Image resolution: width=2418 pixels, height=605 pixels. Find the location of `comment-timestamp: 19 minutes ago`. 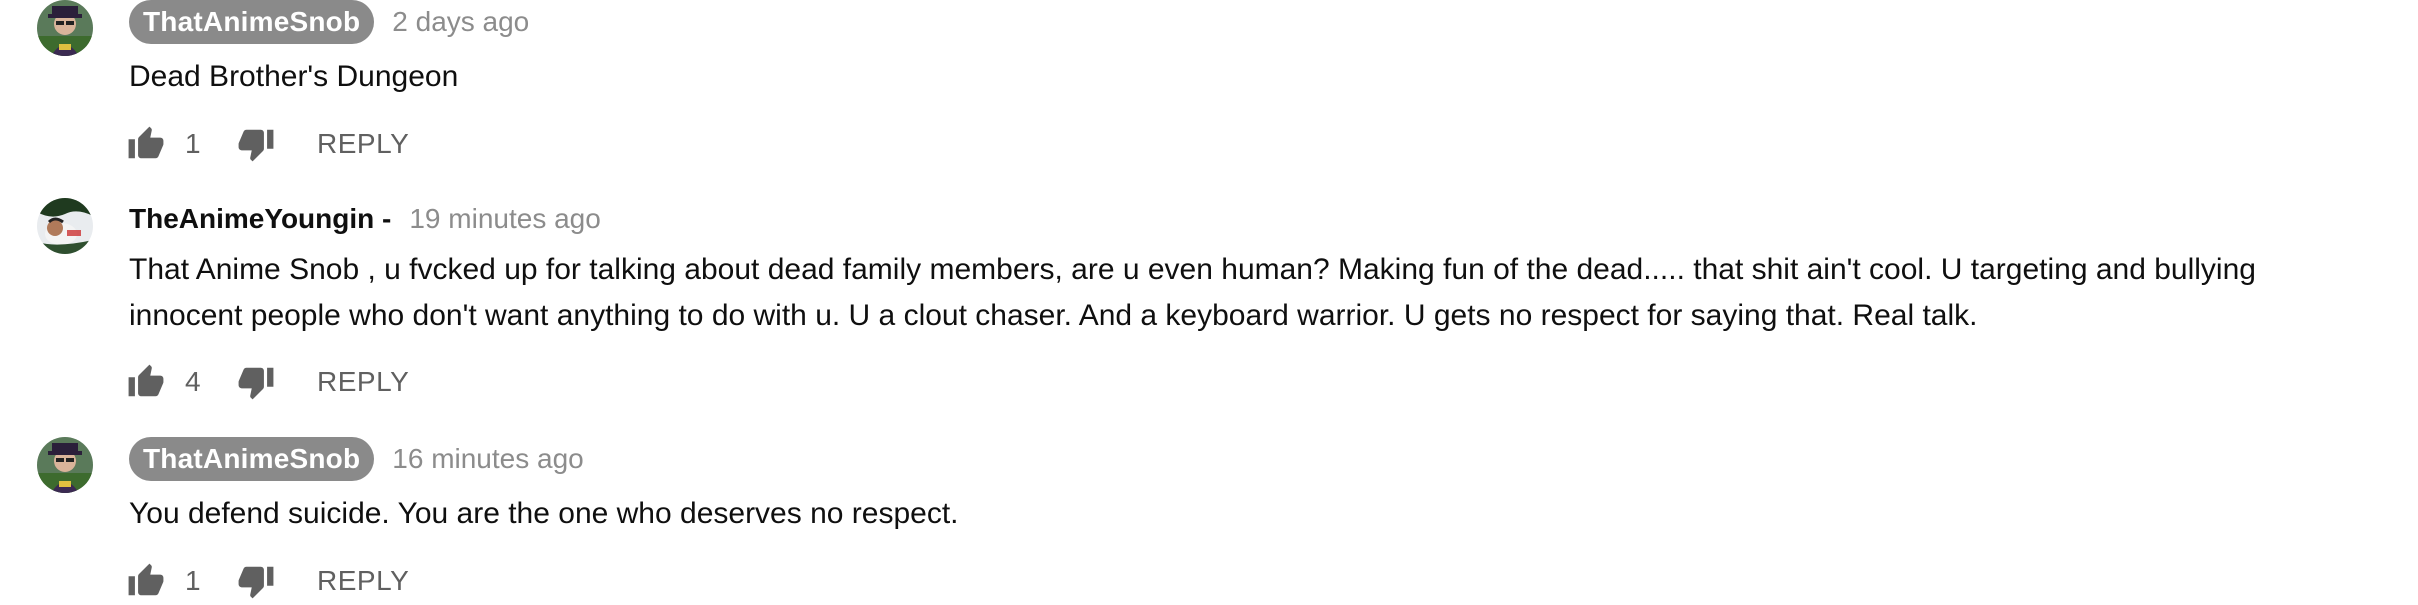

comment-timestamp: 19 minutes ago is located at coordinates (504, 219).